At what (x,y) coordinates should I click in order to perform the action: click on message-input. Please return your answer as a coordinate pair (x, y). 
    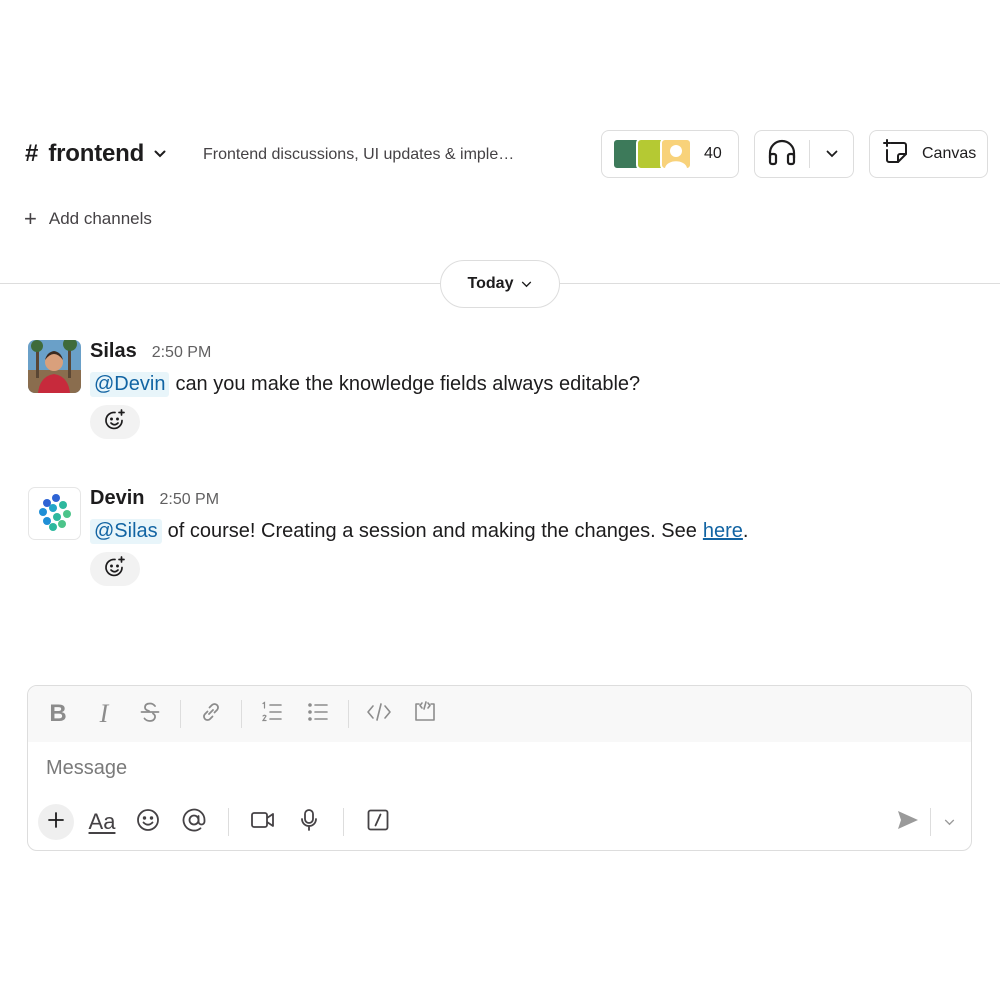
    Looking at the image, I should click on (486, 768).